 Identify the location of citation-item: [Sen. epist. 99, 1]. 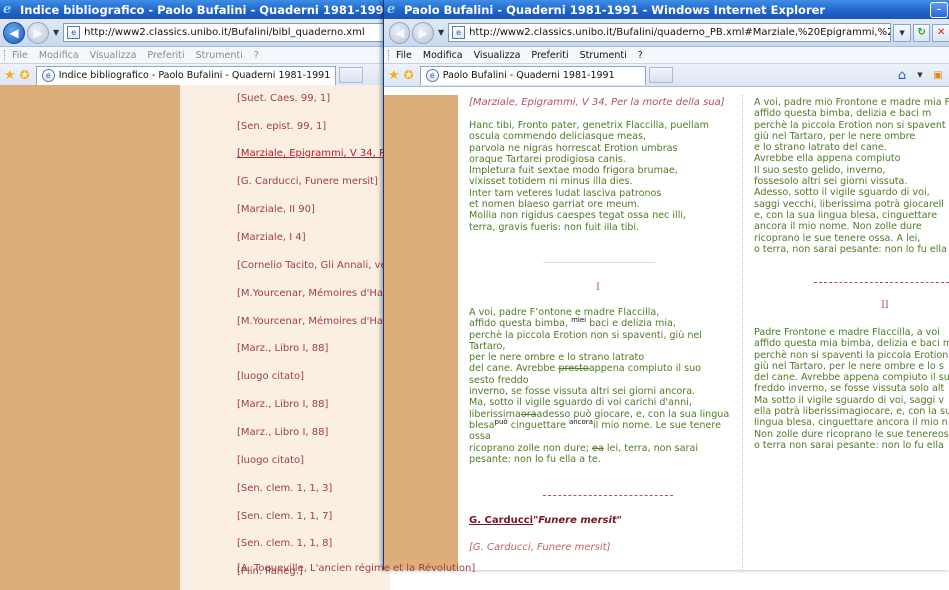
(281, 126).